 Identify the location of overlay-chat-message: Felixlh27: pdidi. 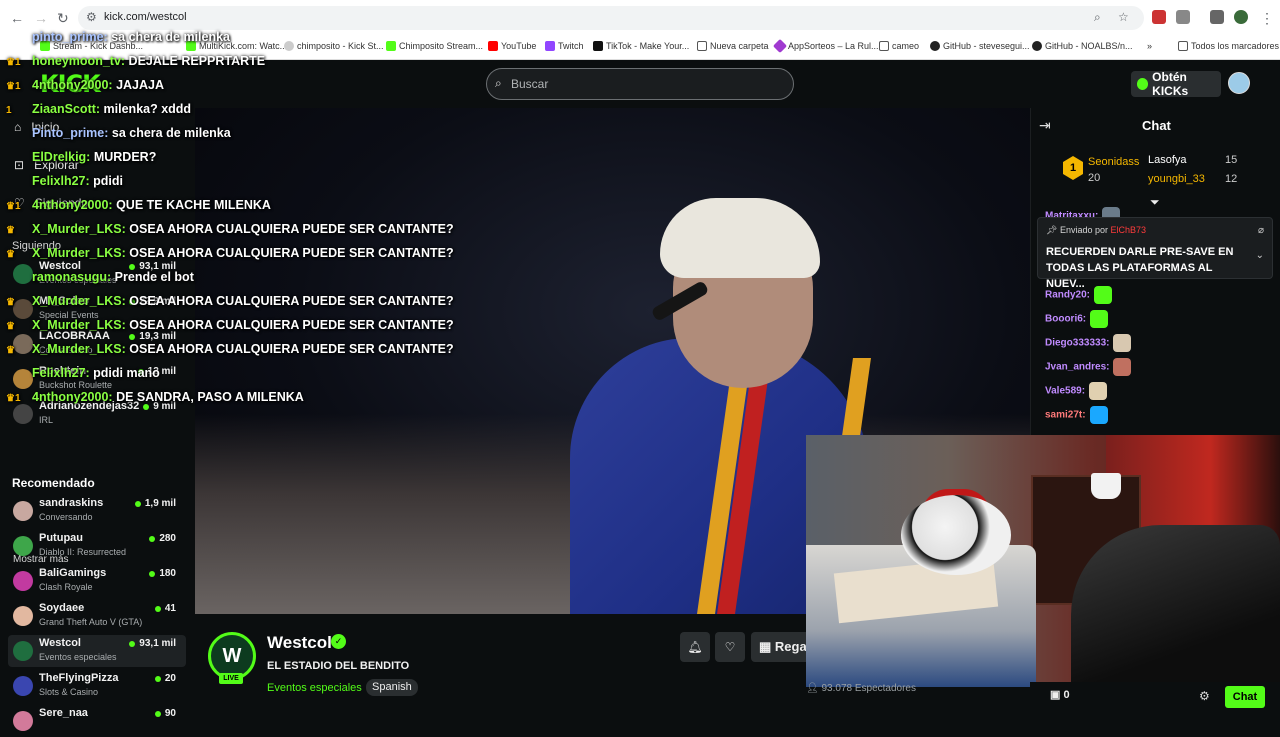
(64, 181).